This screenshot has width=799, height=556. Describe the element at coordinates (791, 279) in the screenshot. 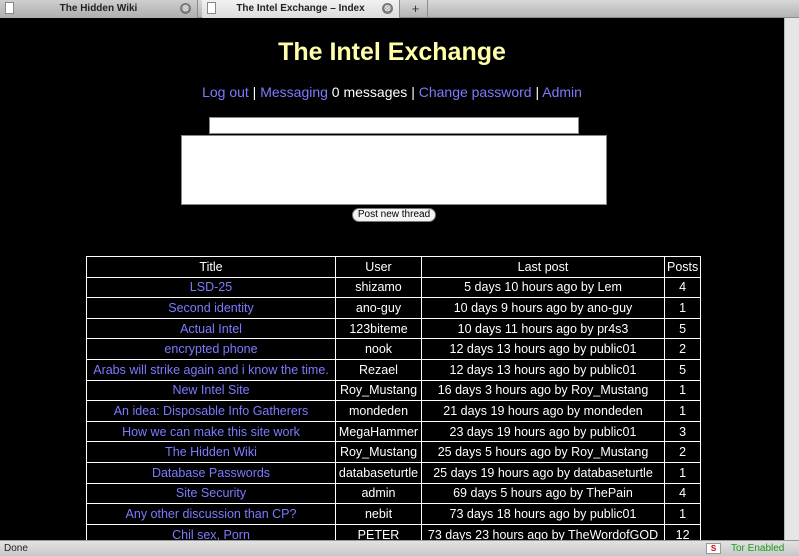

I see `vertical-scrollbar` at that location.